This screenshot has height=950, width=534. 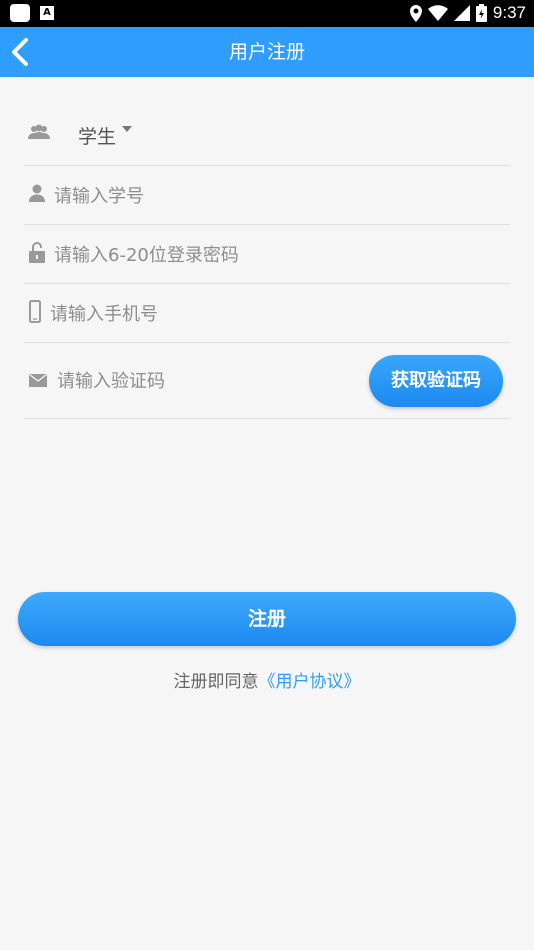 What do you see at coordinates (267, 136) in the screenshot?
I see `role-select: 学生` at bounding box center [267, 136].